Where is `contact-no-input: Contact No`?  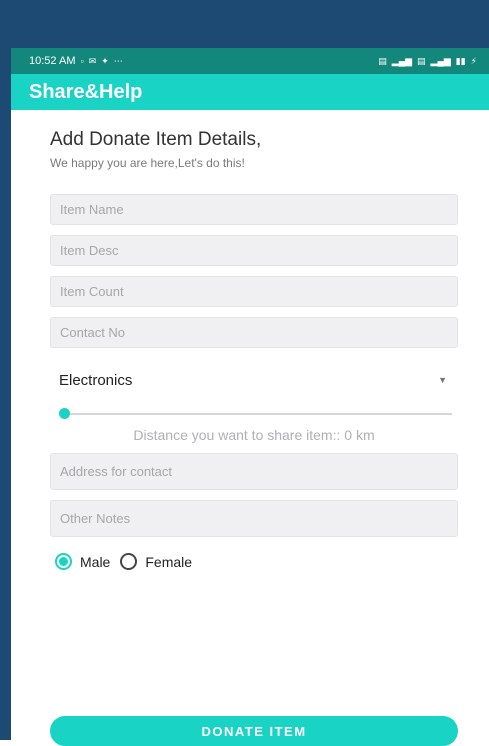 contact-no-input: Contact No is located at coordinates (254, 332).